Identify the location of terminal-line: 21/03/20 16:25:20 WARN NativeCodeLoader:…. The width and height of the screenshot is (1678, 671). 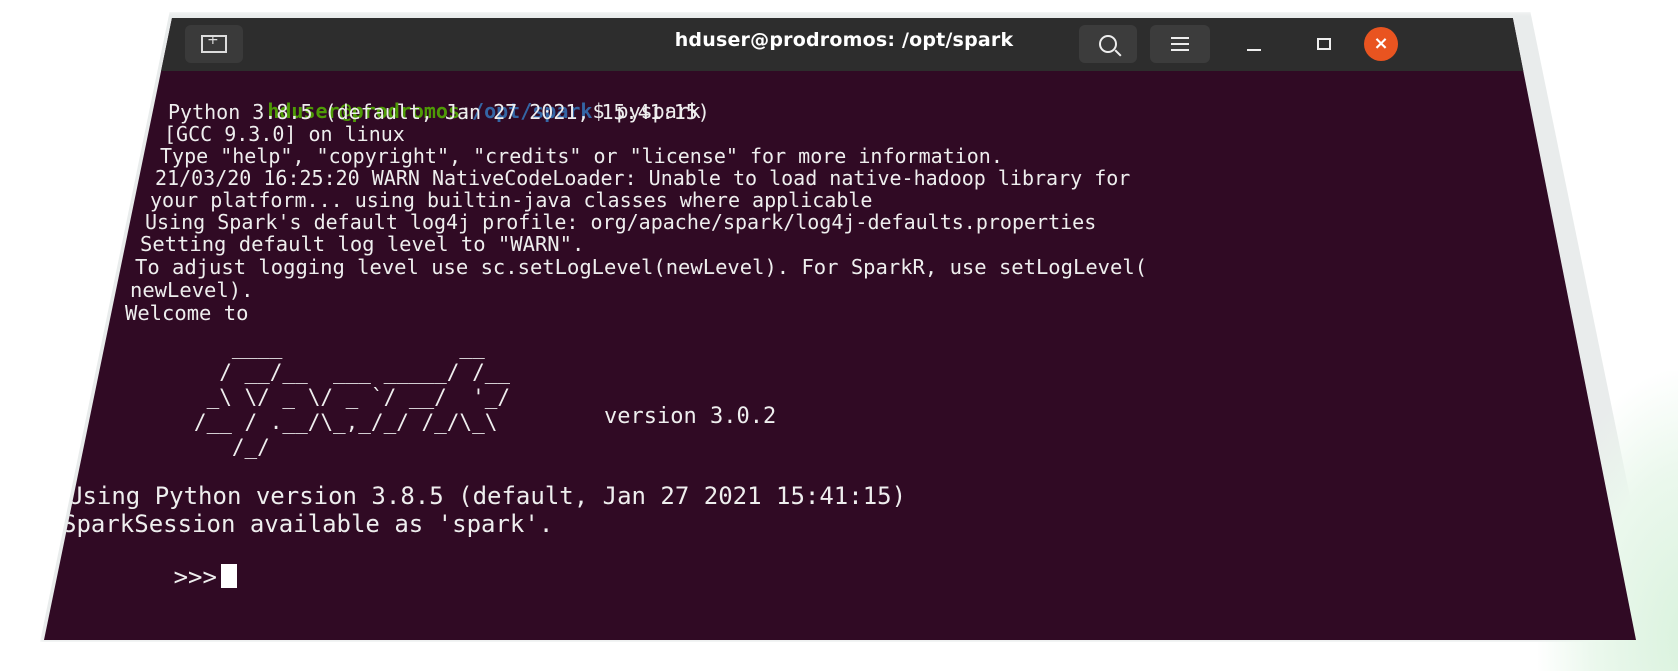
(643, 178).